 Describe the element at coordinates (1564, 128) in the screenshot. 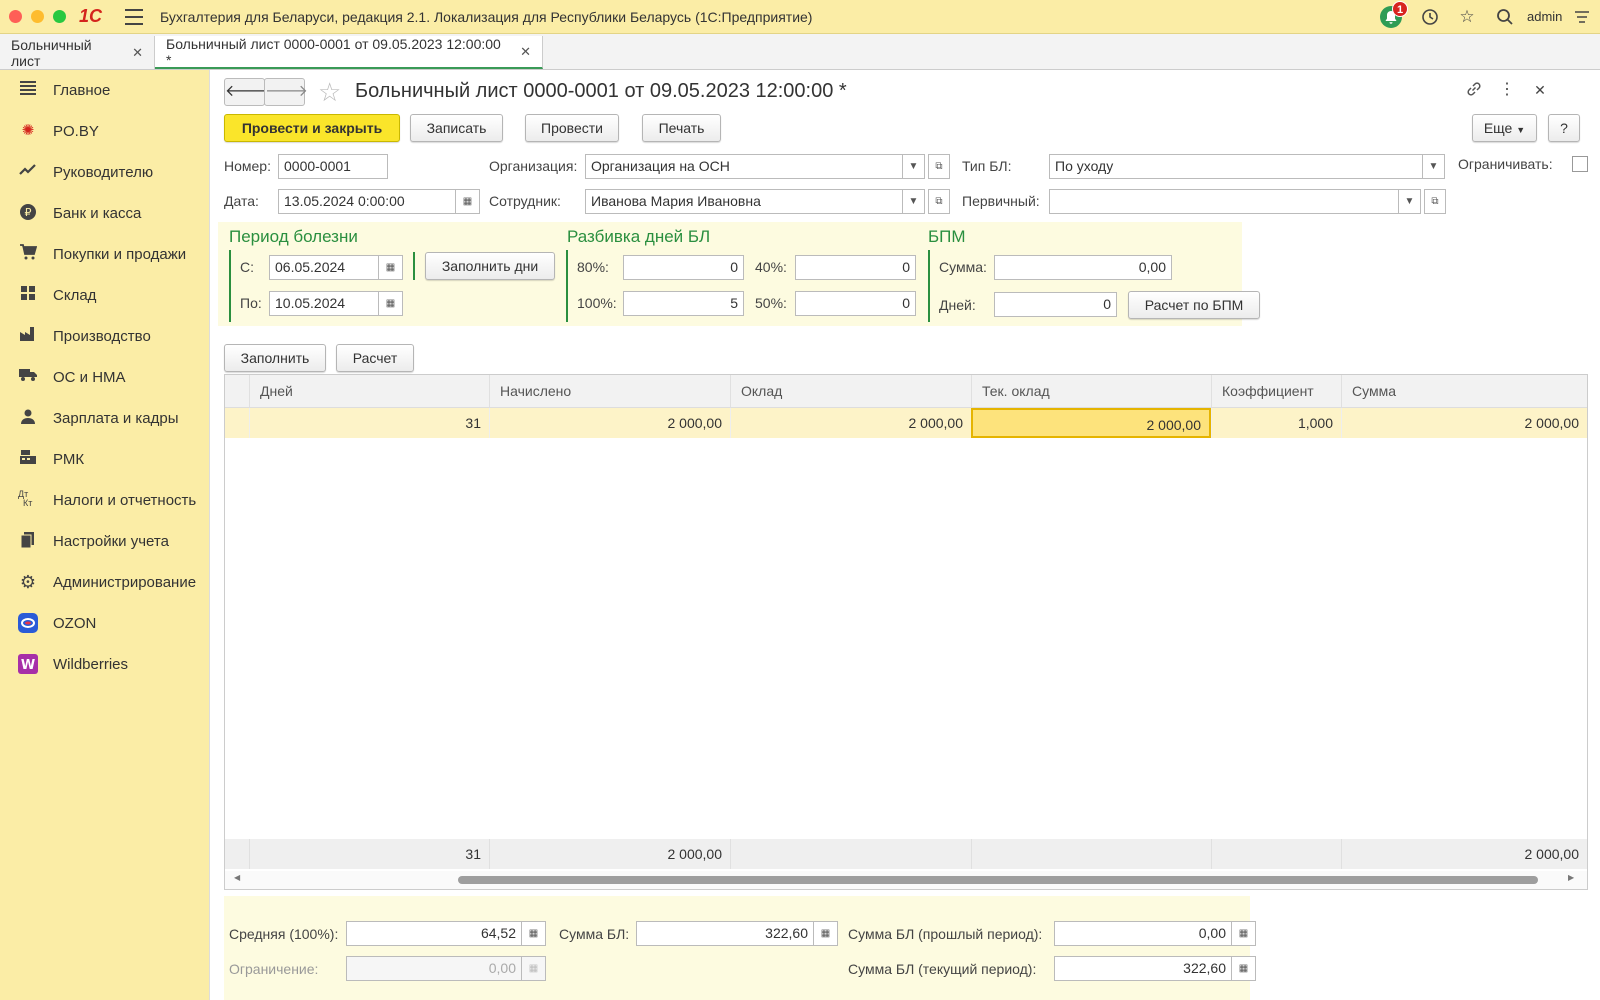

I see `help-button: ?` at that location.